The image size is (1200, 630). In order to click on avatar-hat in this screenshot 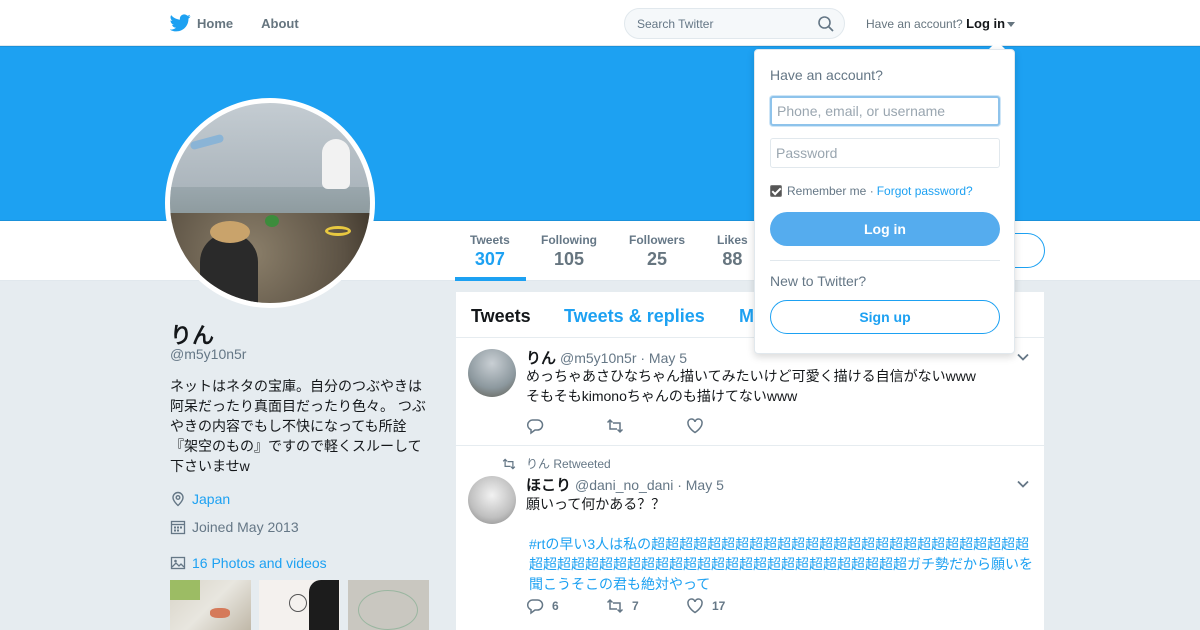, I will do `click(230, 232)`.